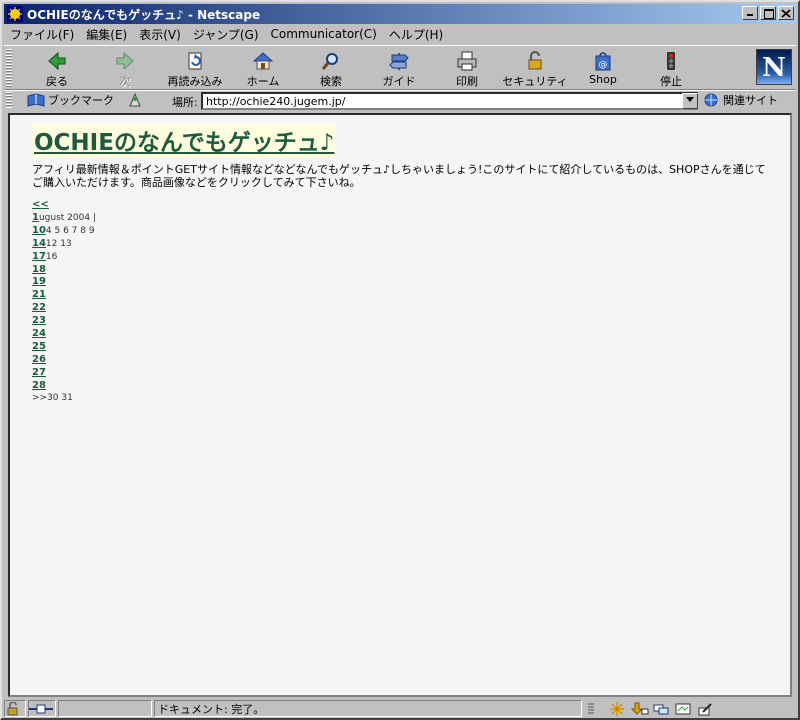  Describe the element at coordinates (467, 81) in the screenshot. I see `print-label: 印刷` at that location.